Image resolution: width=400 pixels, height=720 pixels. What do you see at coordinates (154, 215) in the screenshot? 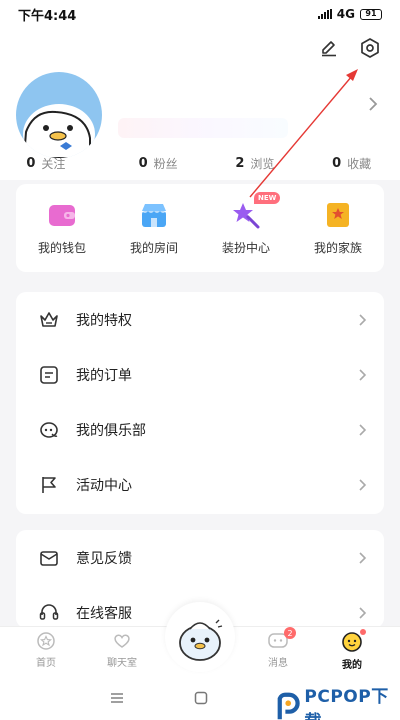
I see `store-icon` at bounding box center [154, 215].